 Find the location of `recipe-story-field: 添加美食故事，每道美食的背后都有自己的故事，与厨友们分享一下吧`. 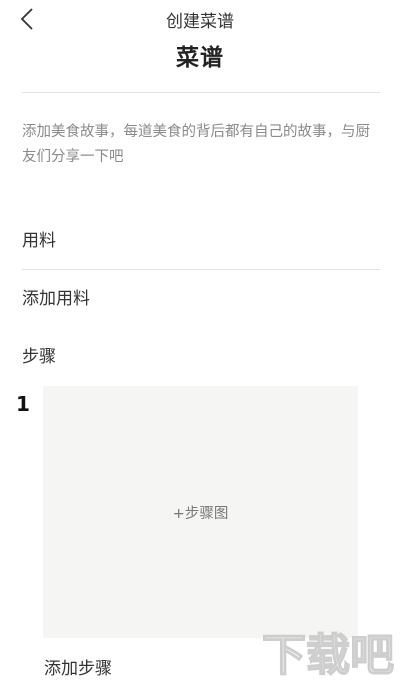

recipe-story-field: 添加美食故事，每道美食的背后都有自己的故事，与厨友们分享一下吧 is located at coordinates (202, 145).